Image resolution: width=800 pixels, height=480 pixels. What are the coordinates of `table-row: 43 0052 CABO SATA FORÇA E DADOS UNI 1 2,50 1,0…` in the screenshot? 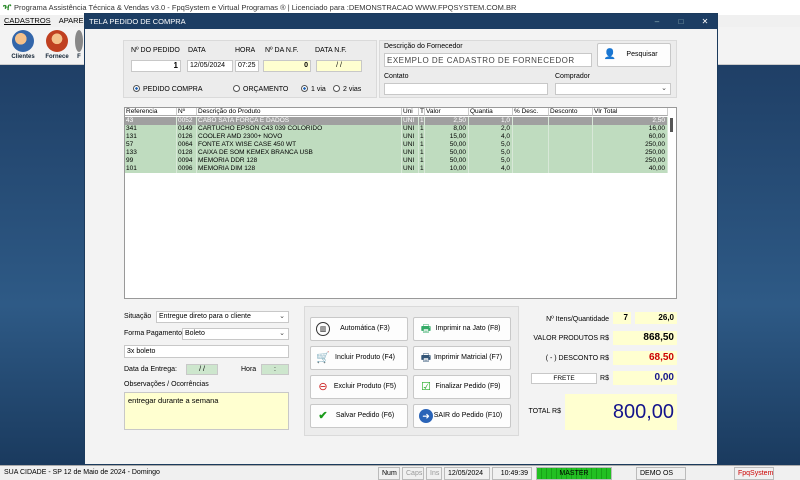 It's located at (396, 121).